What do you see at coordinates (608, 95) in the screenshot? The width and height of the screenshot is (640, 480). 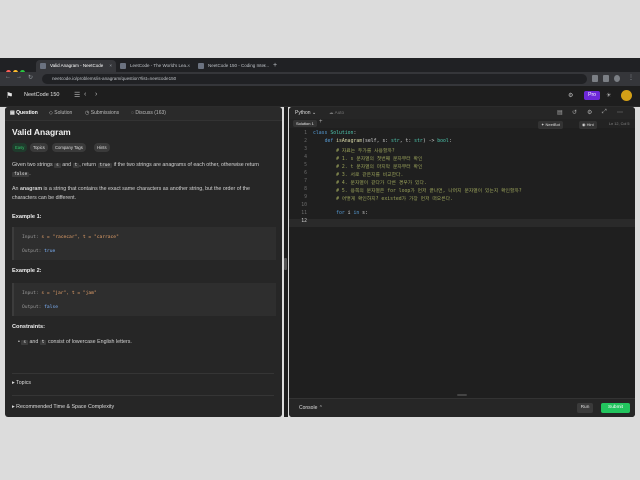 I see `theme-icon: ☀` at bounding box center [608, 95].